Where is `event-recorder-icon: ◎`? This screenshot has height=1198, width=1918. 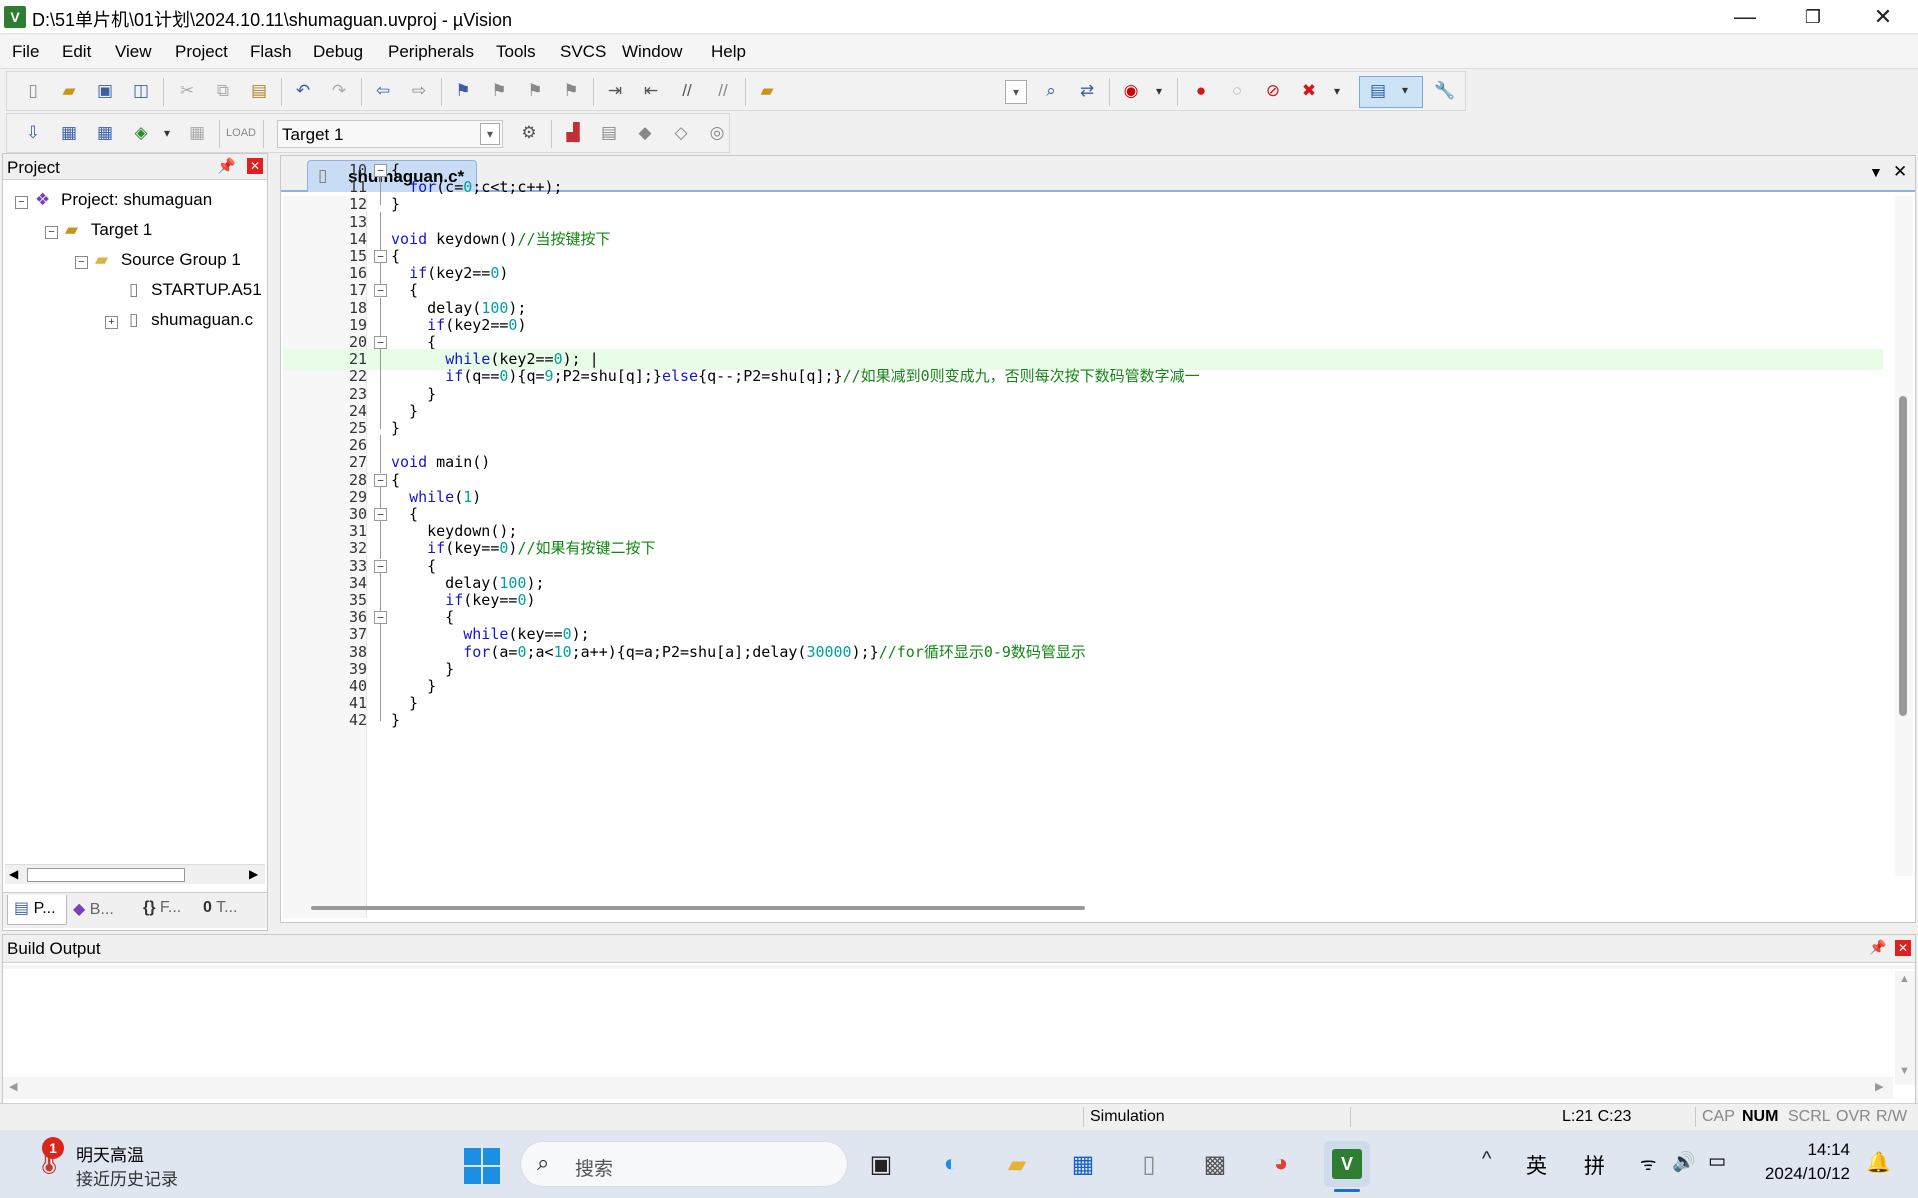 event-recorder-icon: ◎ is located at coordinates (717, 133).